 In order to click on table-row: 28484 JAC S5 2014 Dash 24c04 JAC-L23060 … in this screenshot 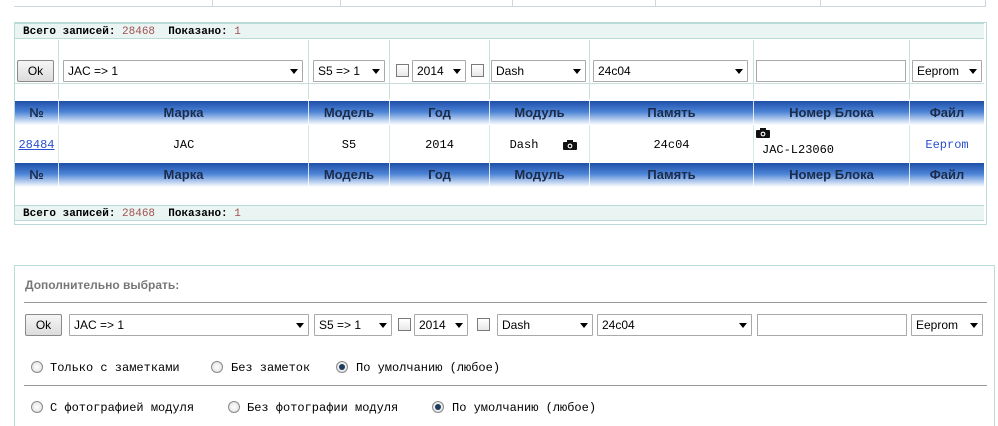, I will do `click(499, 144)`.